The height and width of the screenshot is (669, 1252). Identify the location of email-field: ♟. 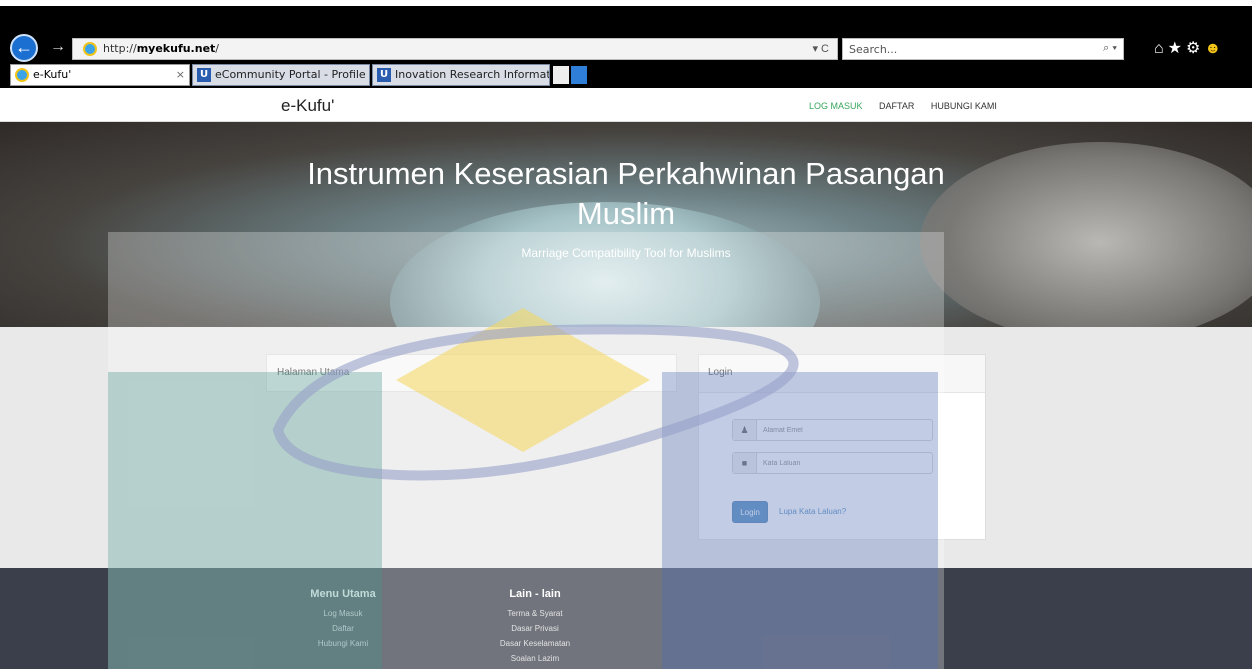
(832, 430).